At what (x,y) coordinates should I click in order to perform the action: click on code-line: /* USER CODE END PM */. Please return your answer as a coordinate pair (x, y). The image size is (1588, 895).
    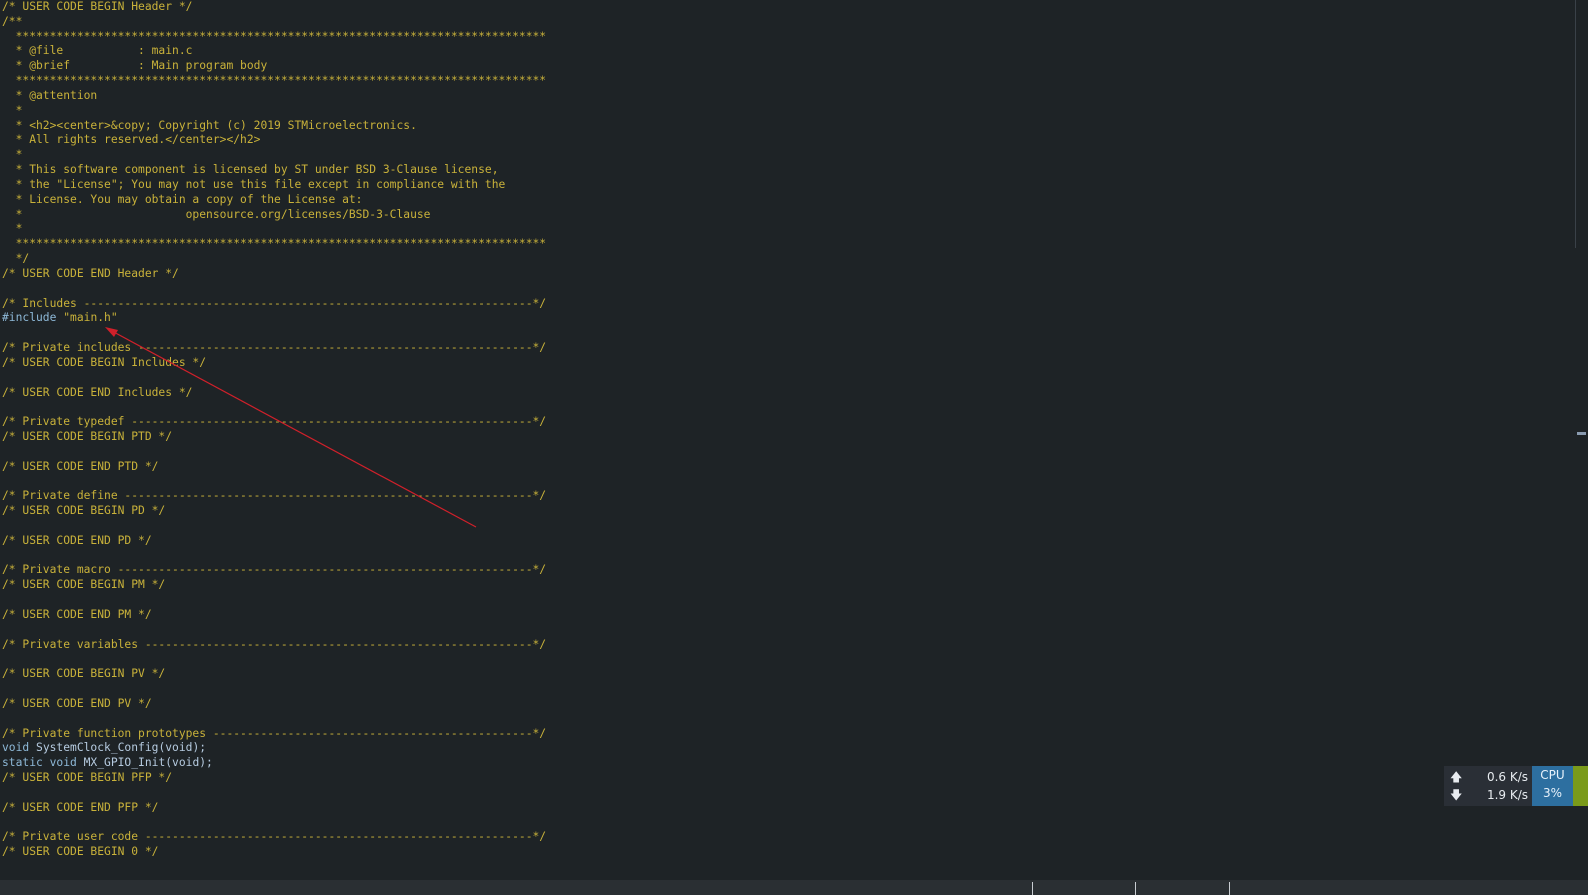
    Looking at the image, I should click on (77, 614).